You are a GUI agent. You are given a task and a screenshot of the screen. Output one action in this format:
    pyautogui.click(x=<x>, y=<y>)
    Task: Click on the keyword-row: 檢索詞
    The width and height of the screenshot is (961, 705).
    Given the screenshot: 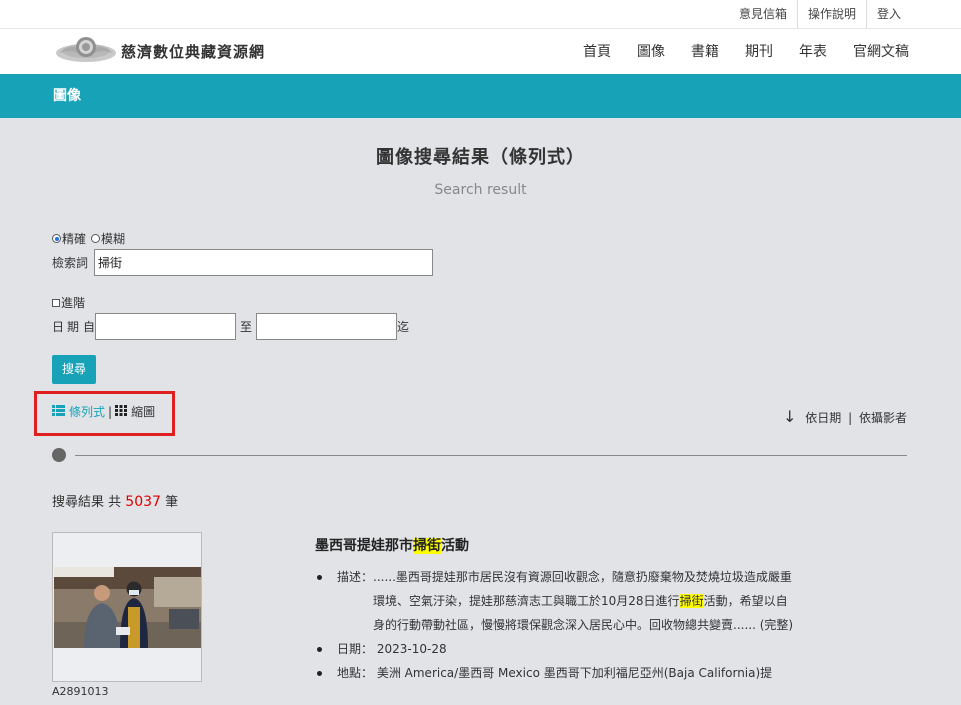 What is the action you would take?
    pyautogui.click(x=243, y=262)
    